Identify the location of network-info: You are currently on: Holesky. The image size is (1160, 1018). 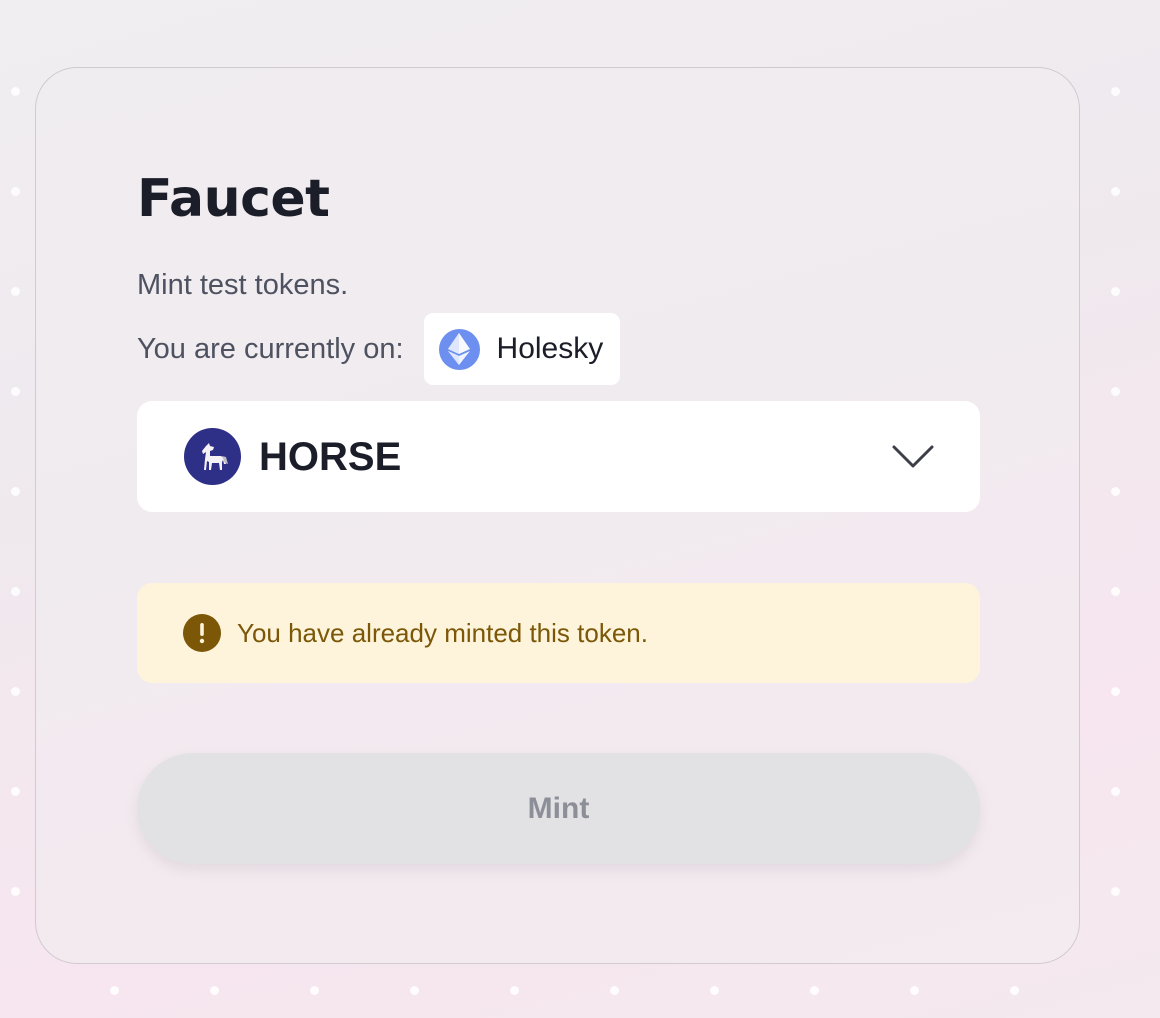
(379, 349).